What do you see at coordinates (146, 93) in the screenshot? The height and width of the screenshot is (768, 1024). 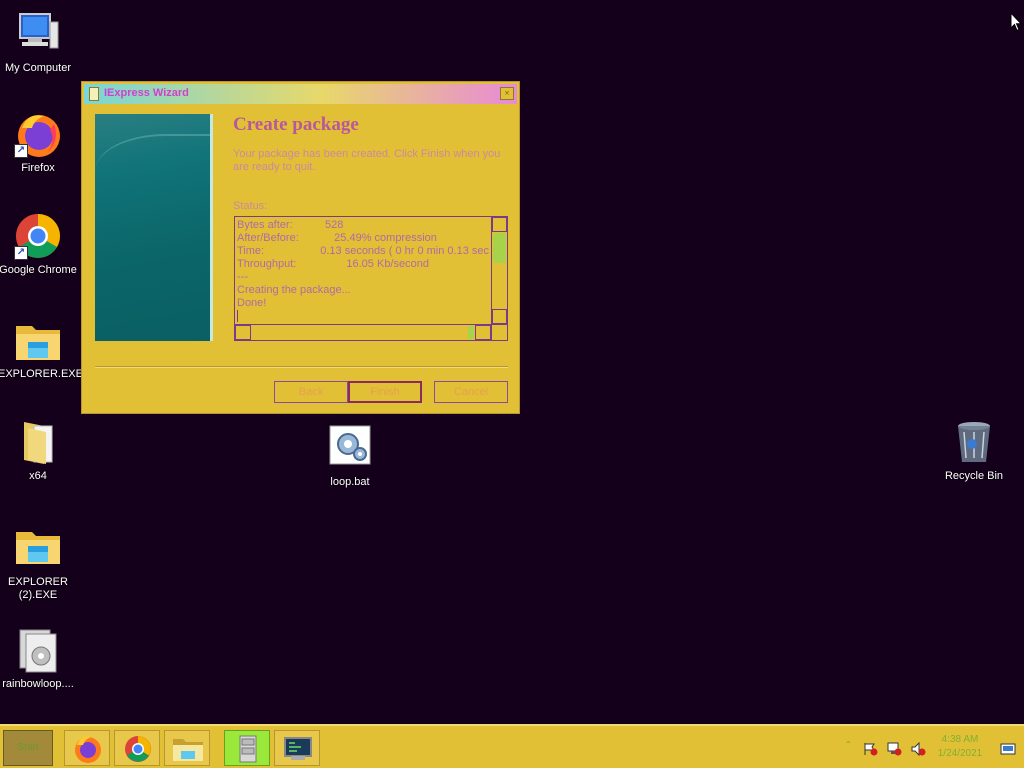 I see `dialog-title: IExpress Wizard` at bounding box center [146, 93].